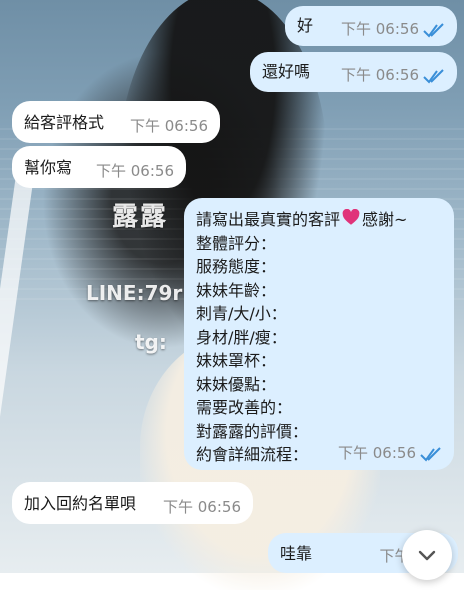 The width and height of the screenshot is (464, 590). I want to click on review-field-tattoo: 刺青/大/小：, so click(241, 313).